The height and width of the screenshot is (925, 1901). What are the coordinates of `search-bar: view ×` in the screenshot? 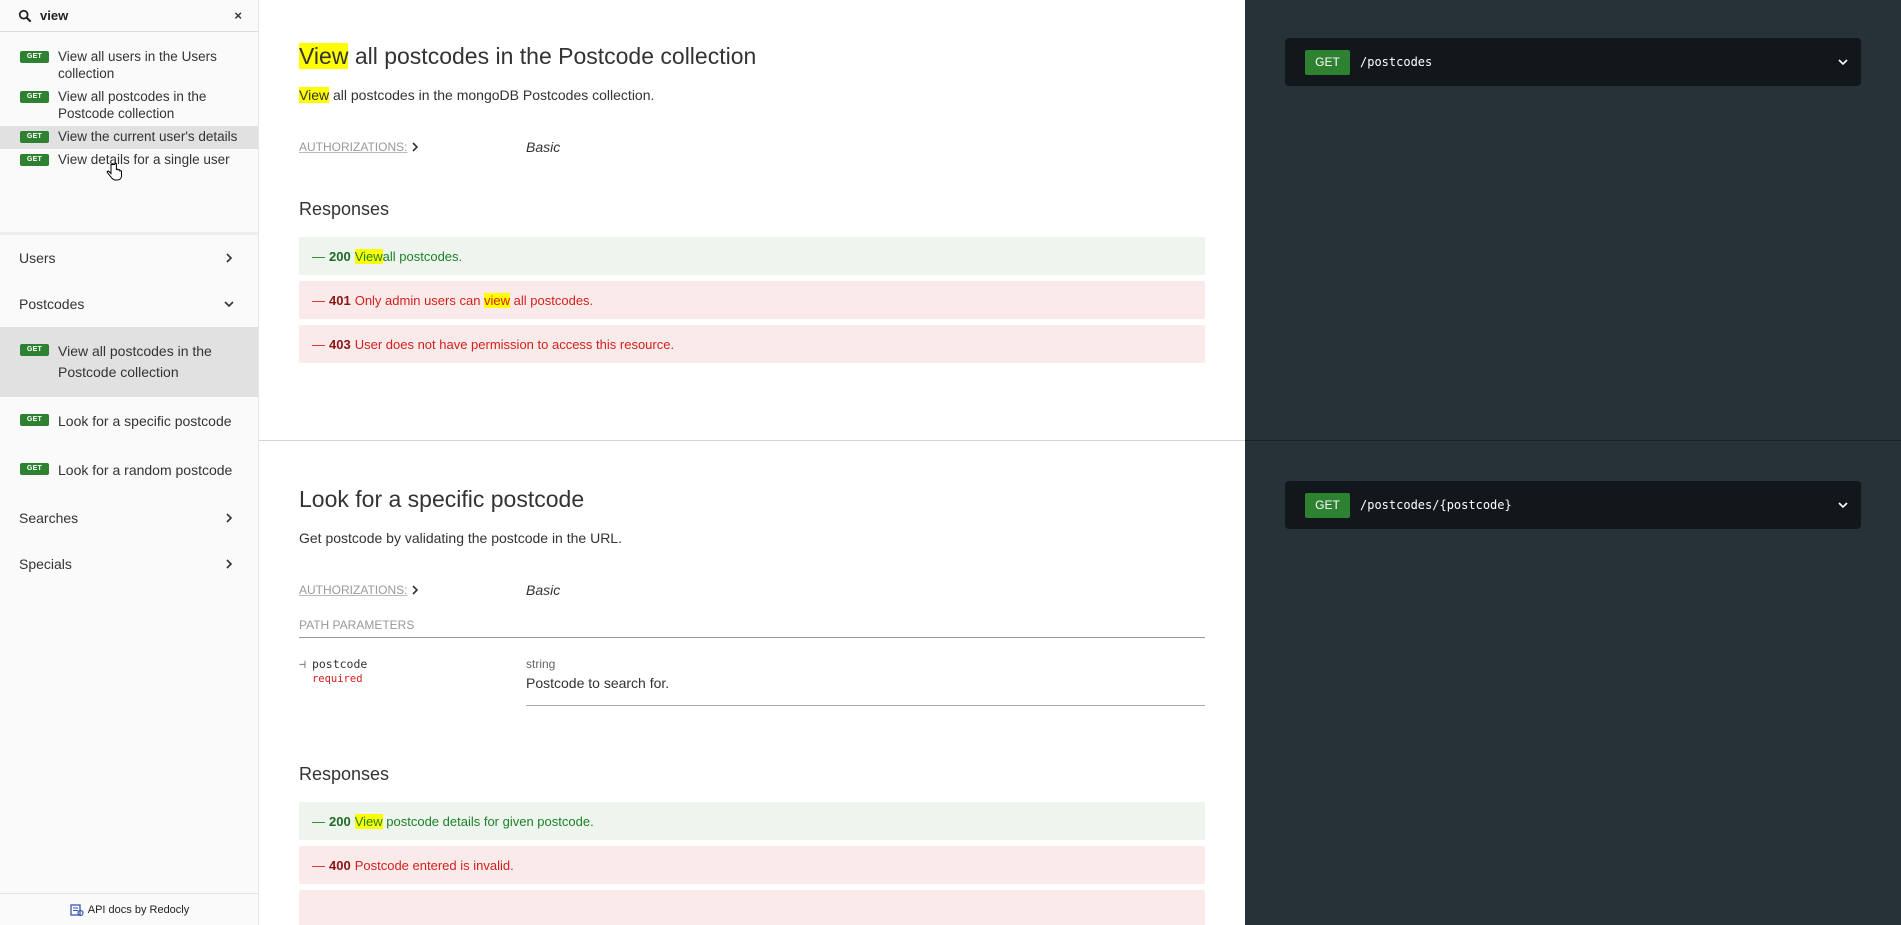 It's located at (129, 16).